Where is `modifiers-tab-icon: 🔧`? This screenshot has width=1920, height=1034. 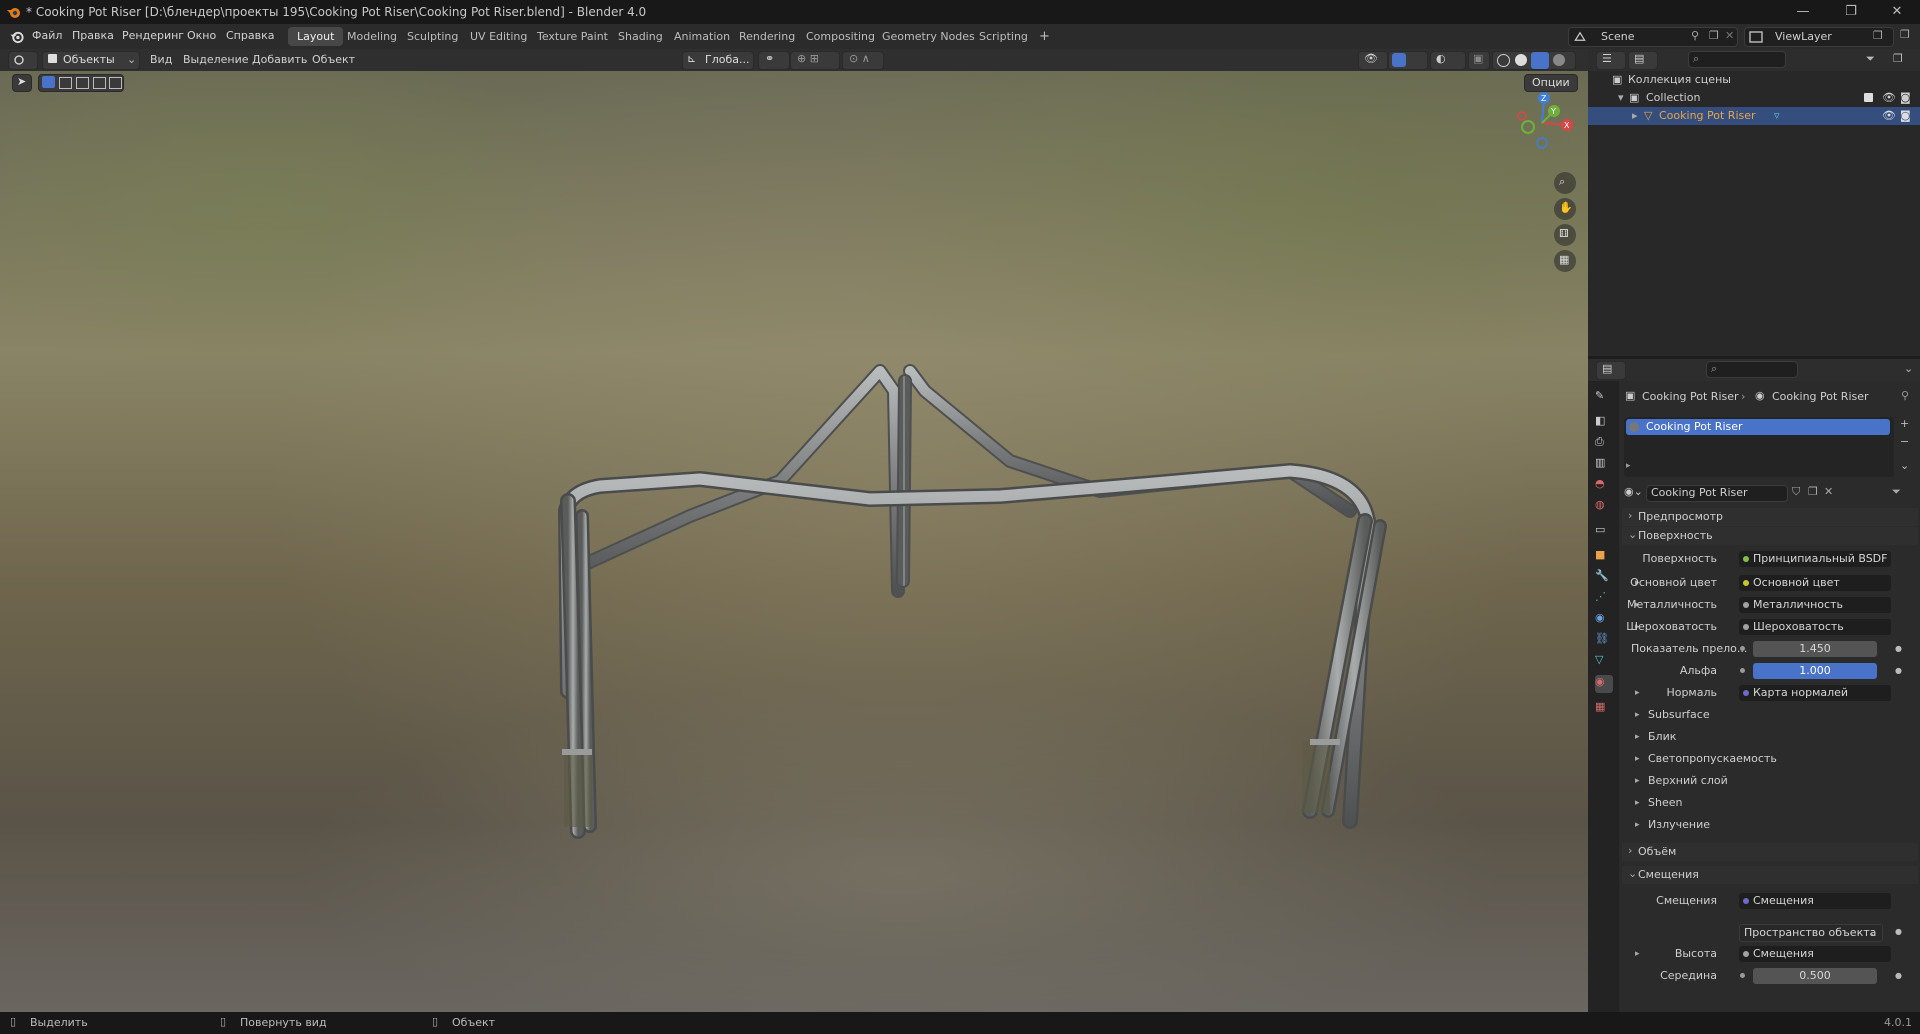 modifiers-tab-icon: 🔧 is located at coordinates (1604, 578).